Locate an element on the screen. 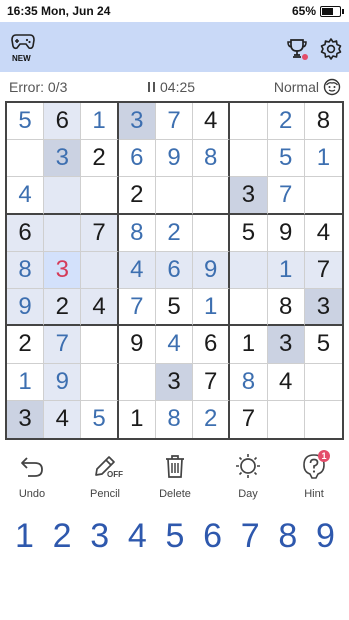 The image size is (349, 620). settings-icon is located at coordinates (331, 49).